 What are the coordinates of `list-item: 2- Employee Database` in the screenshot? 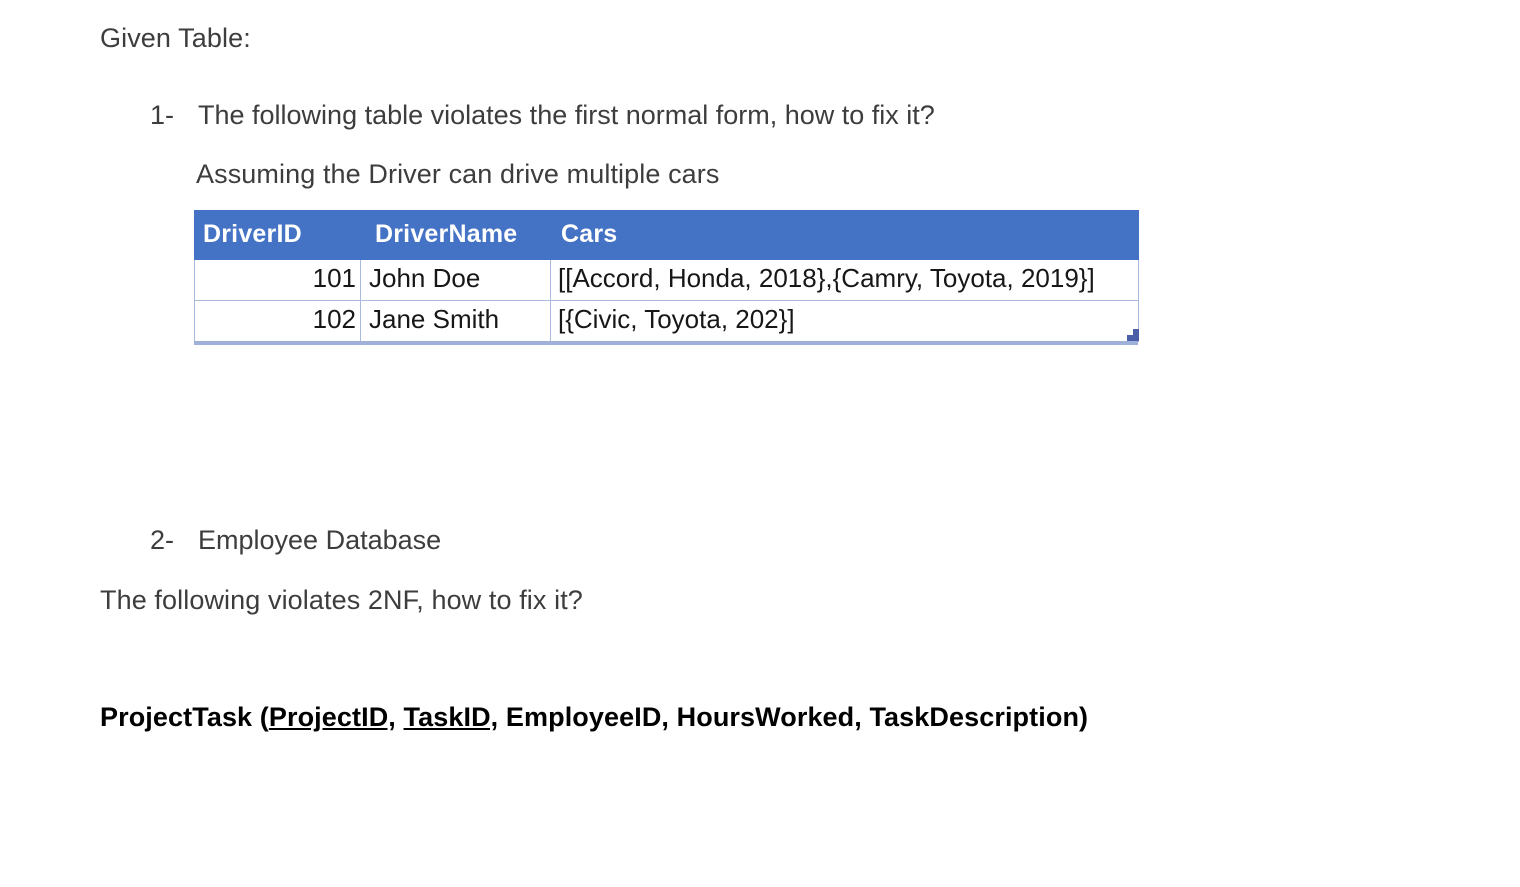 It's located at (295, 541).